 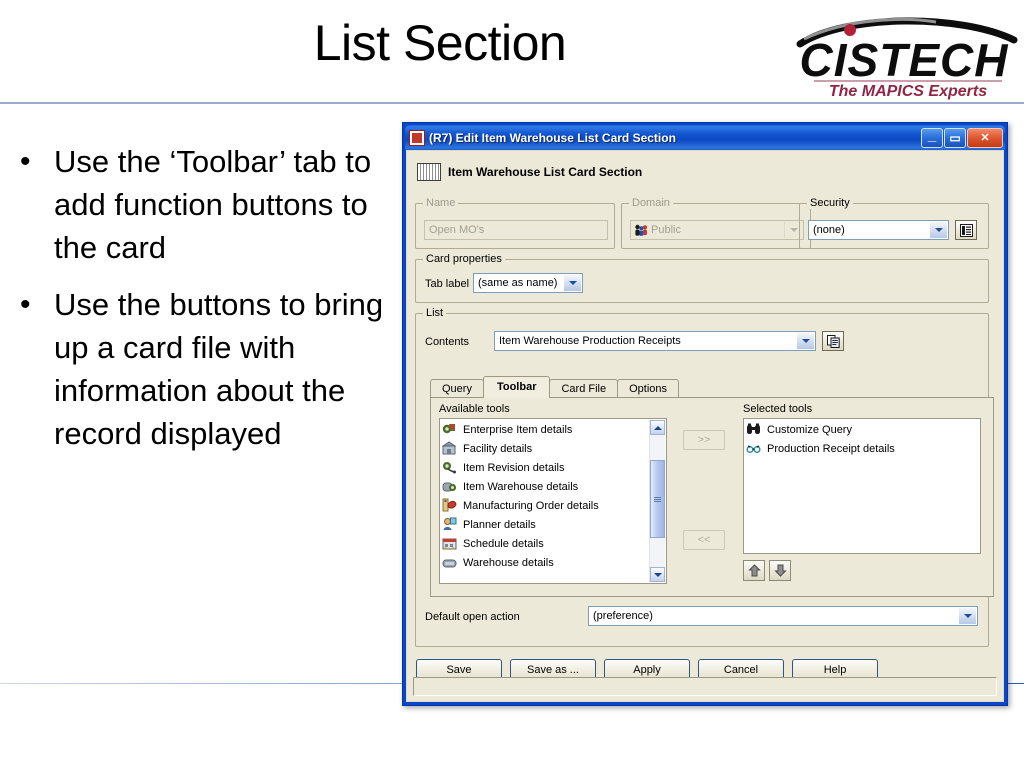 I want to click on page-title: List Section, so click(x=440, y=43).